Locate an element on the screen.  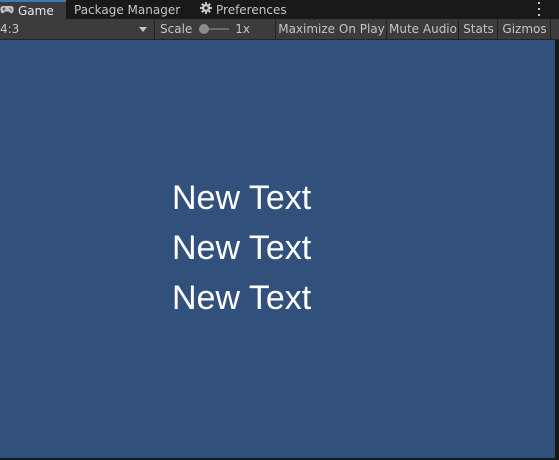
gizmos-label: Gizmos is located at coordinates (524, 29).